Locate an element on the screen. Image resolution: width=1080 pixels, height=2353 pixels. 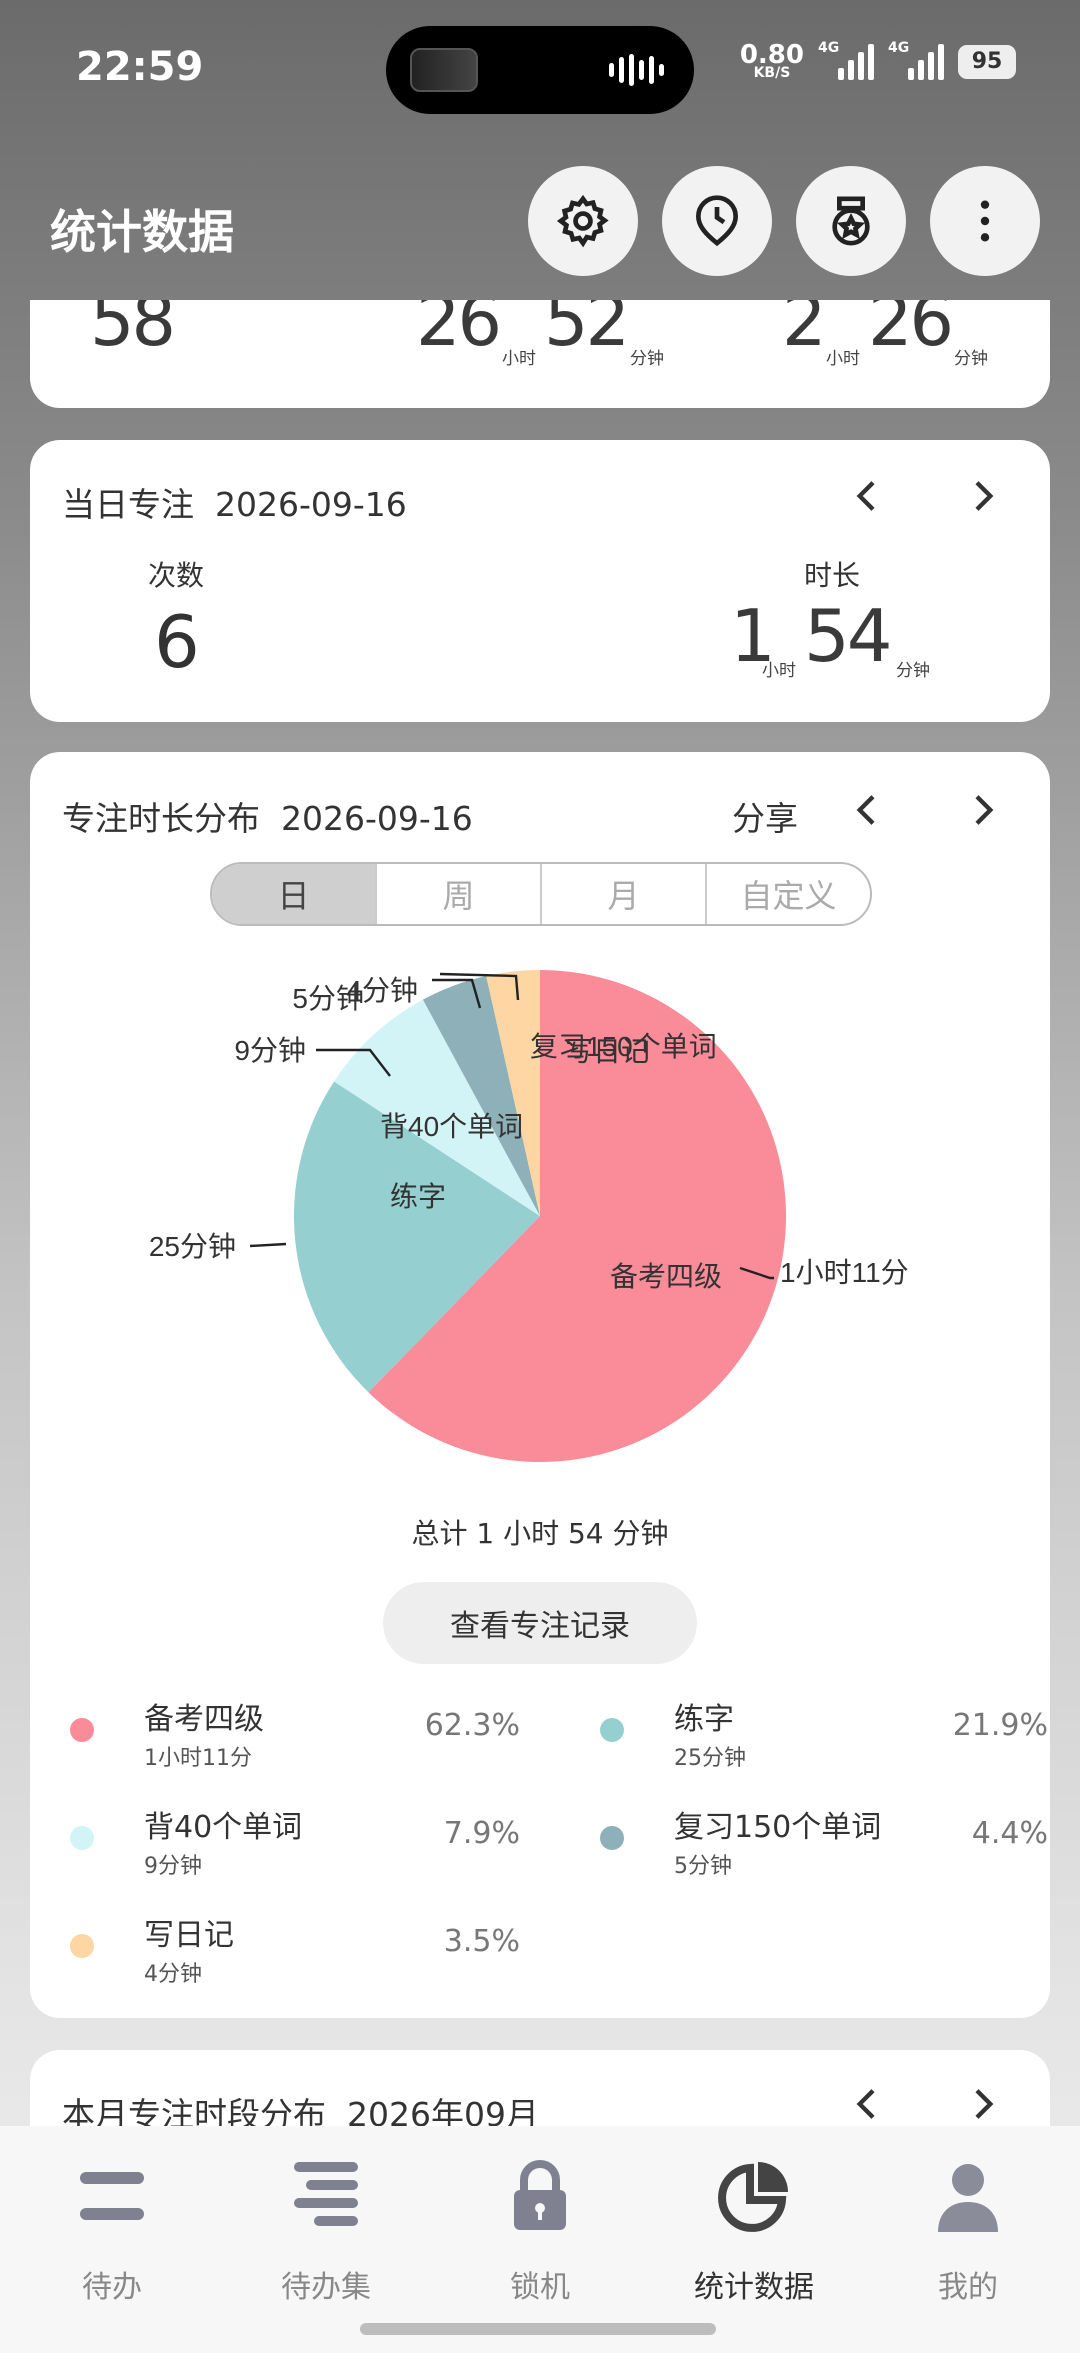
home-indicator is located at coordinates (538, 2329).